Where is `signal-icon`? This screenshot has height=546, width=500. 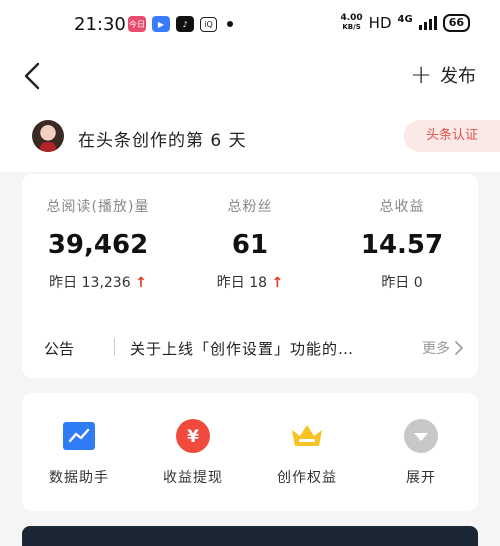
signal-icon is located at coordinates (427, 23).